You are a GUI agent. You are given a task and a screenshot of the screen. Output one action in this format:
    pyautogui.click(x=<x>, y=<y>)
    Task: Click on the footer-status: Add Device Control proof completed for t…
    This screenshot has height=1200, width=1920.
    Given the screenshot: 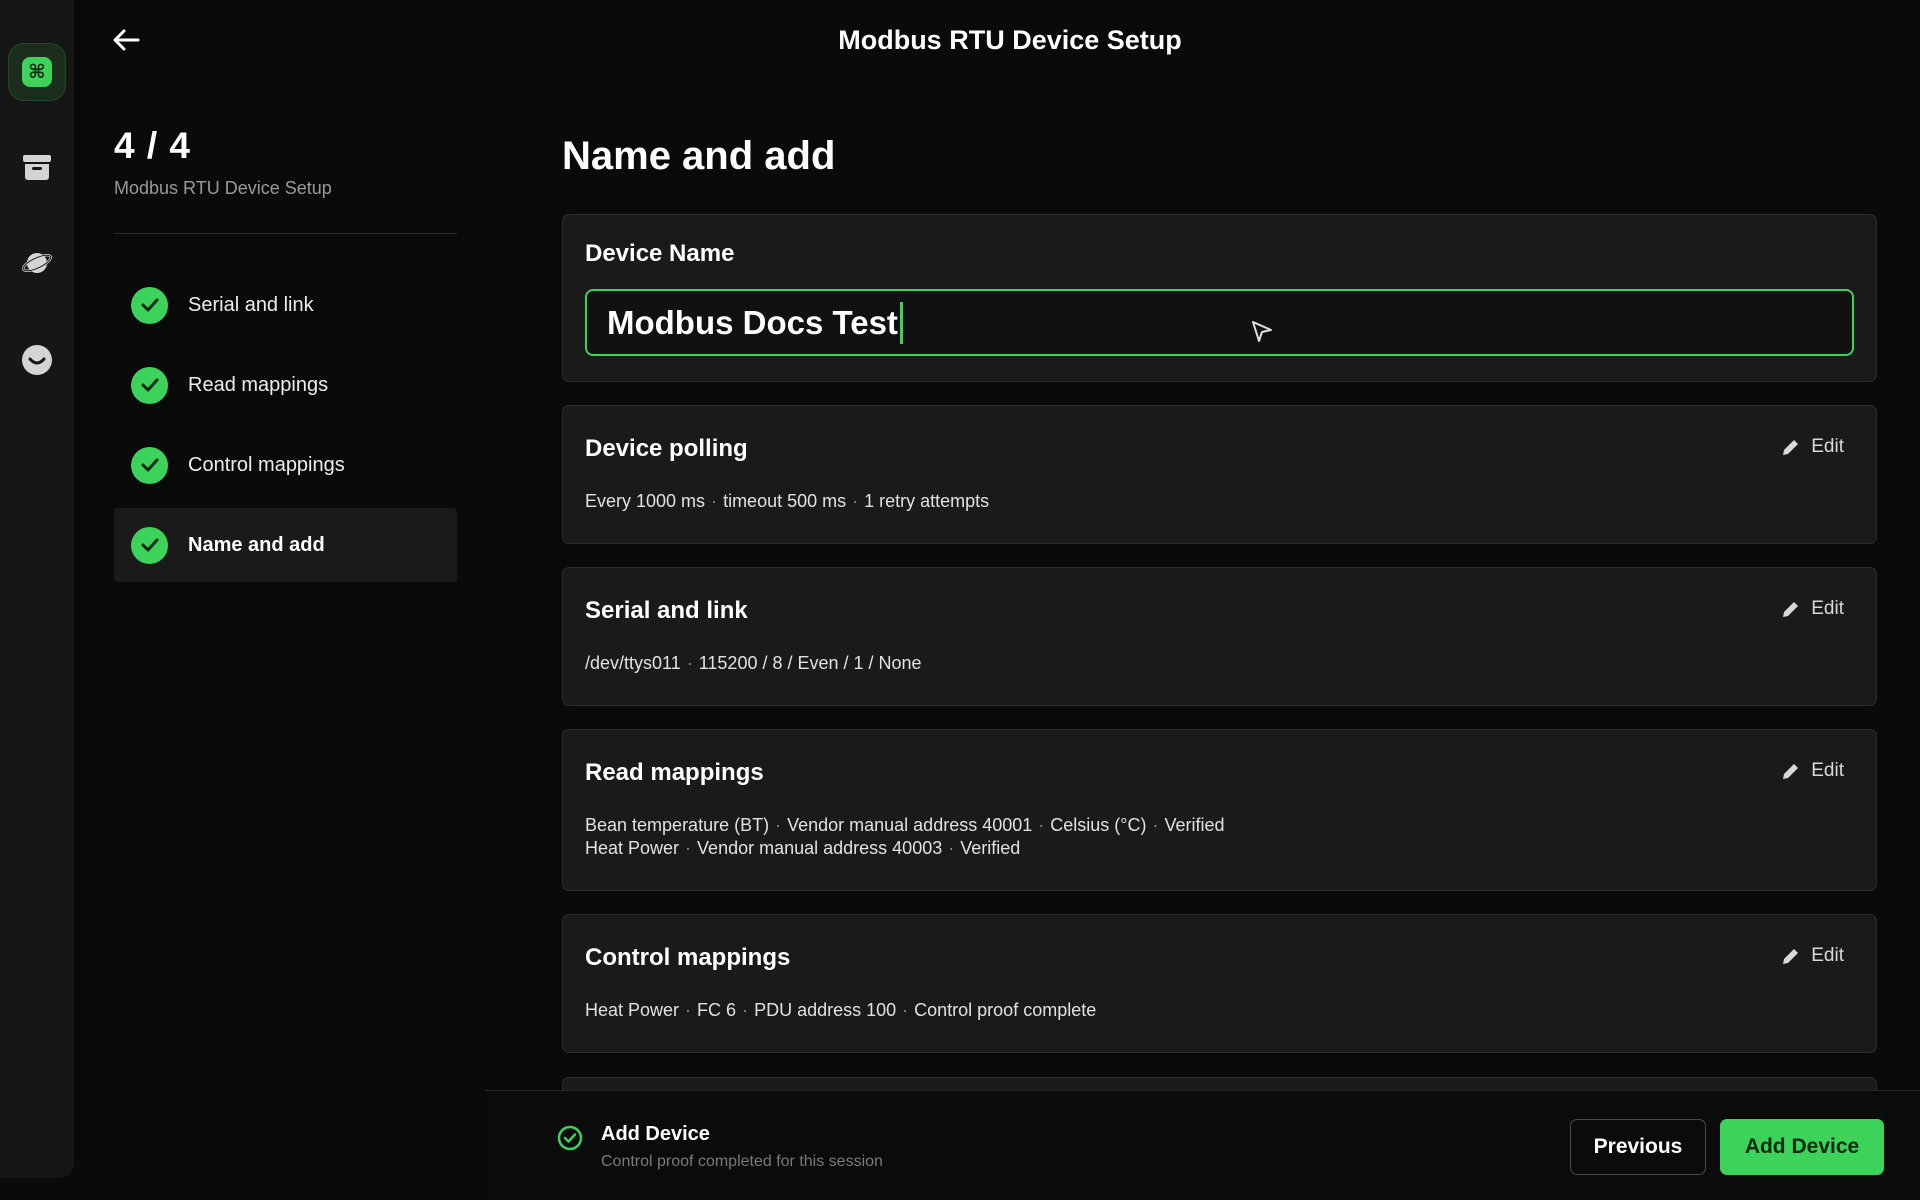 What is the action you would take?
    pyautogui.click(x=720, y=1146)
    